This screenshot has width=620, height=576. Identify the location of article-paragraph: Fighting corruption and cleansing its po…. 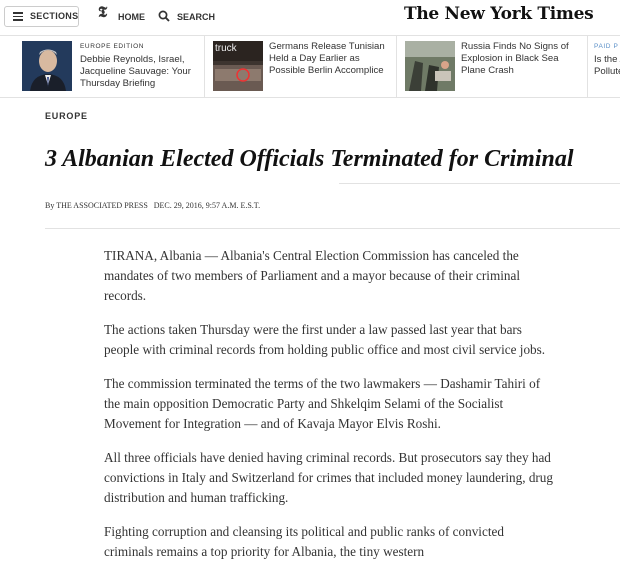
(304, 541).